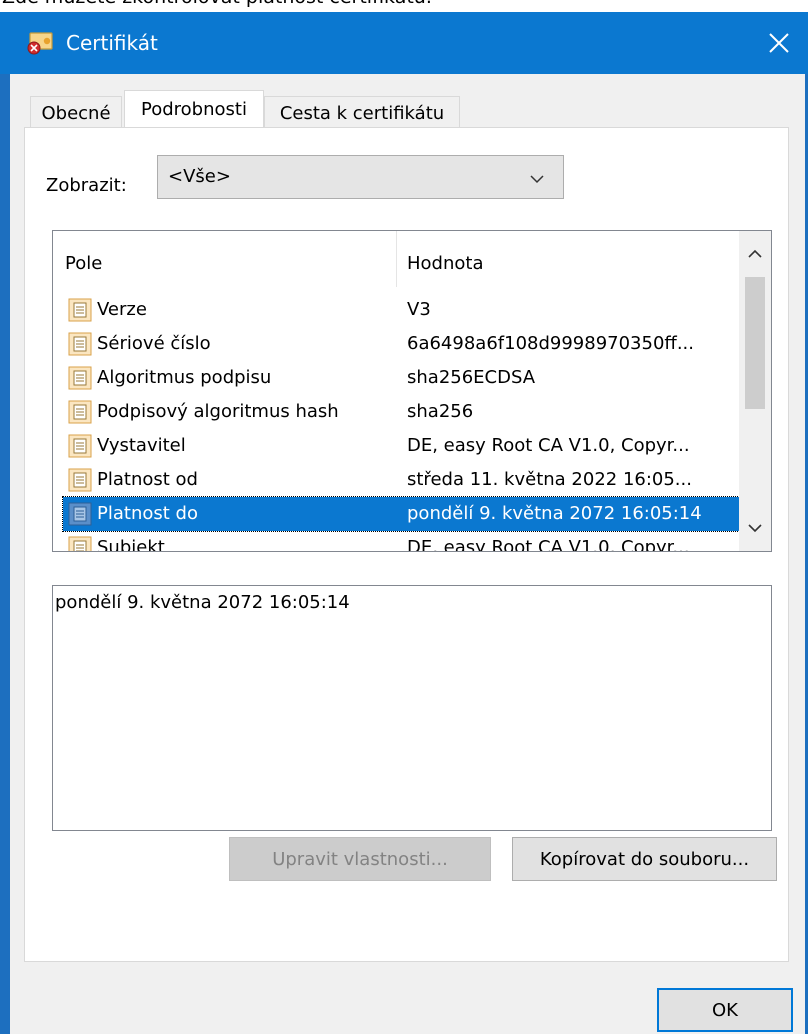  I want to click on tab-certification-path-label: Cesta k certifikátu, so click(362, 113).